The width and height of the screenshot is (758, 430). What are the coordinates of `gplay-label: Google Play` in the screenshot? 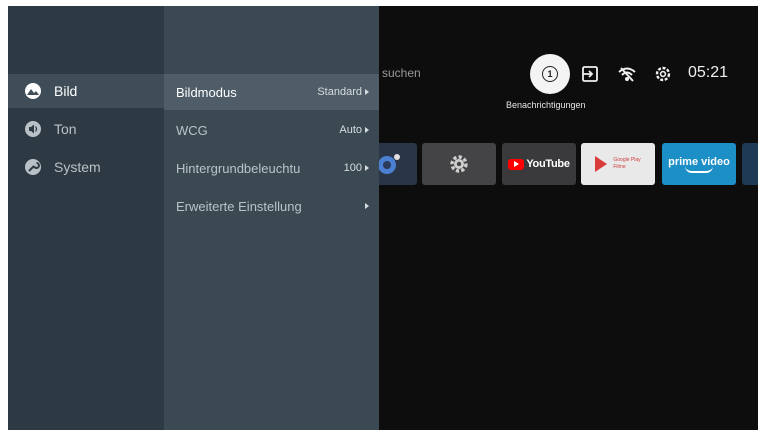 It's located at (627, 160).